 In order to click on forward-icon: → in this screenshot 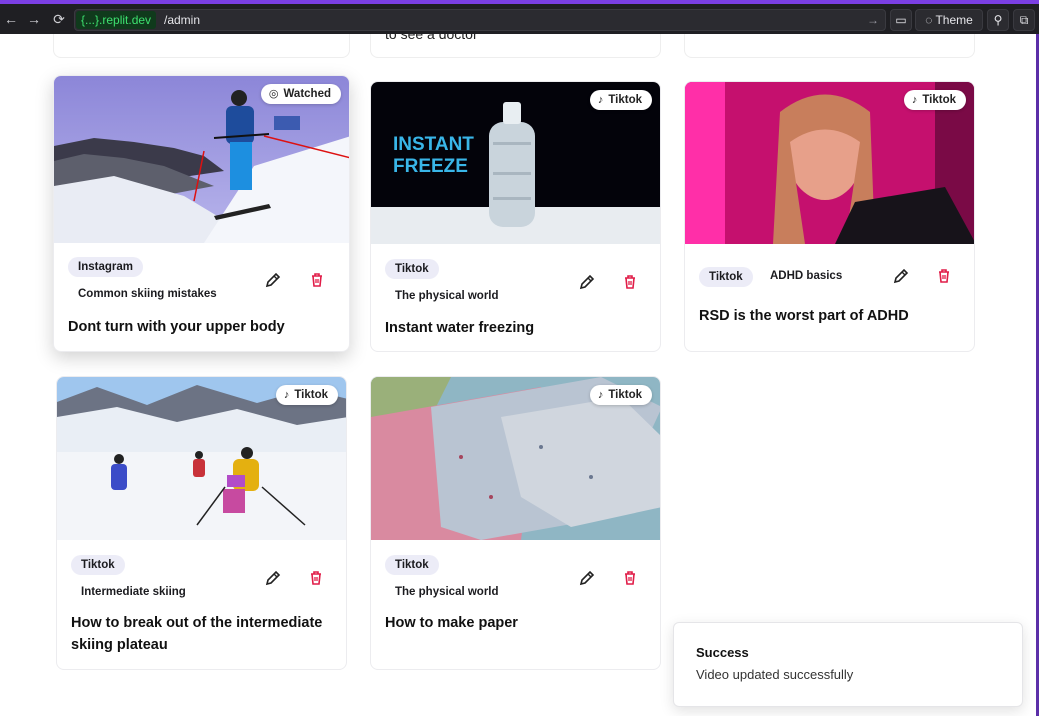, I will do `click(34, 19)`.